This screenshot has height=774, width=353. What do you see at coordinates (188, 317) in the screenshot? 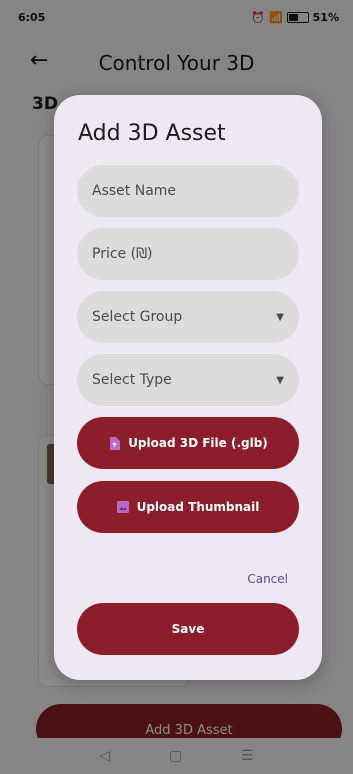
I see `group-select: Select Group ▼` at bounding box center [188, 317].